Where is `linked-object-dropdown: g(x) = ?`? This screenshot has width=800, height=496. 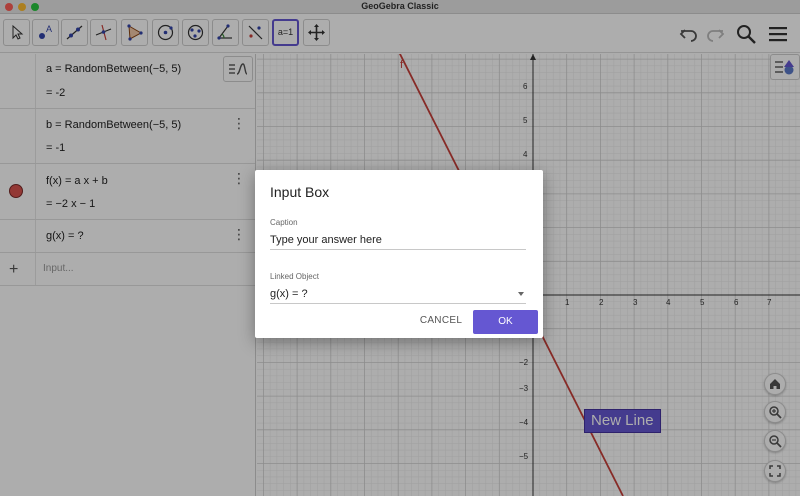 linked-object-dropdown: g(x) = ? is located at coordinates (398, 295).